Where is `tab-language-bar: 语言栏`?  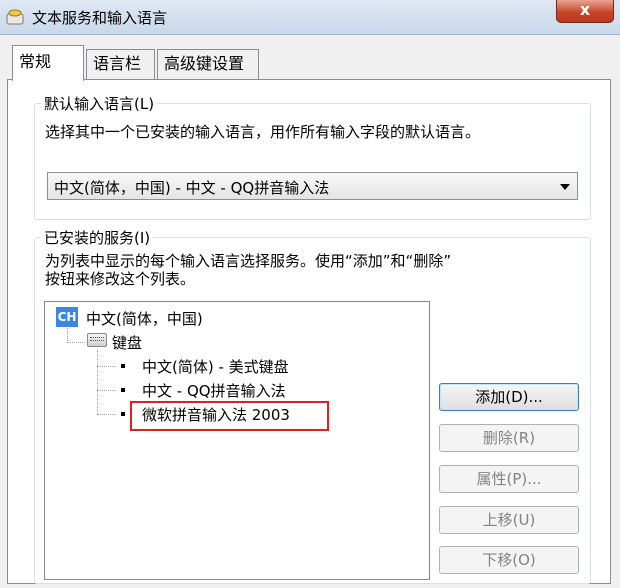
tab-language-bar: 语言栏 is located at coordinates (120, 64).